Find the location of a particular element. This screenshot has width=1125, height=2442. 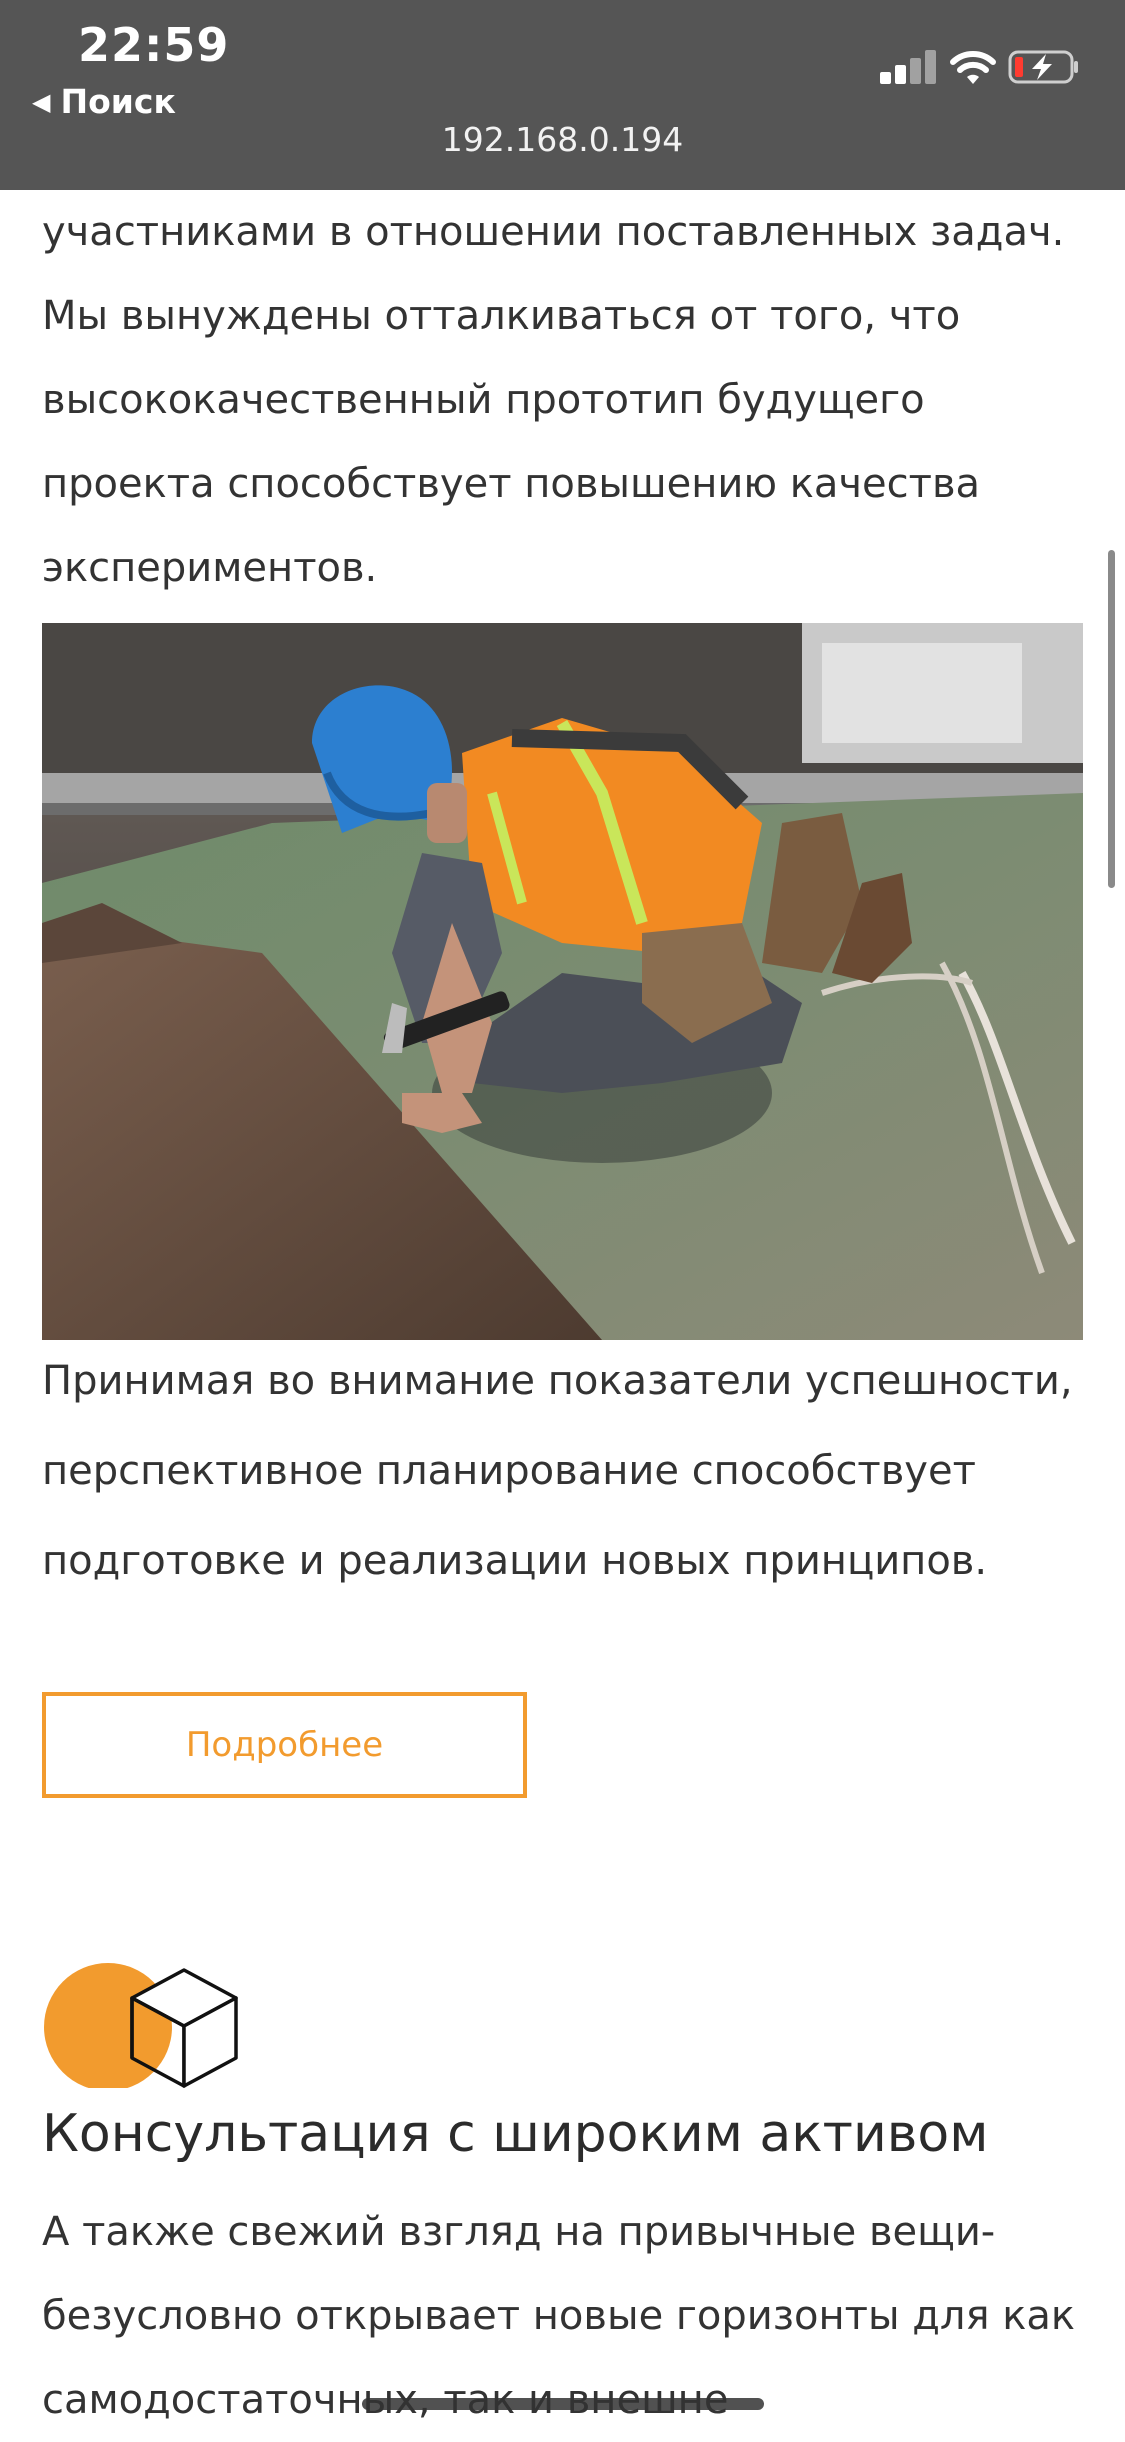

feature-title: Консультация с широким активом is located at coordinates (515, 2134).